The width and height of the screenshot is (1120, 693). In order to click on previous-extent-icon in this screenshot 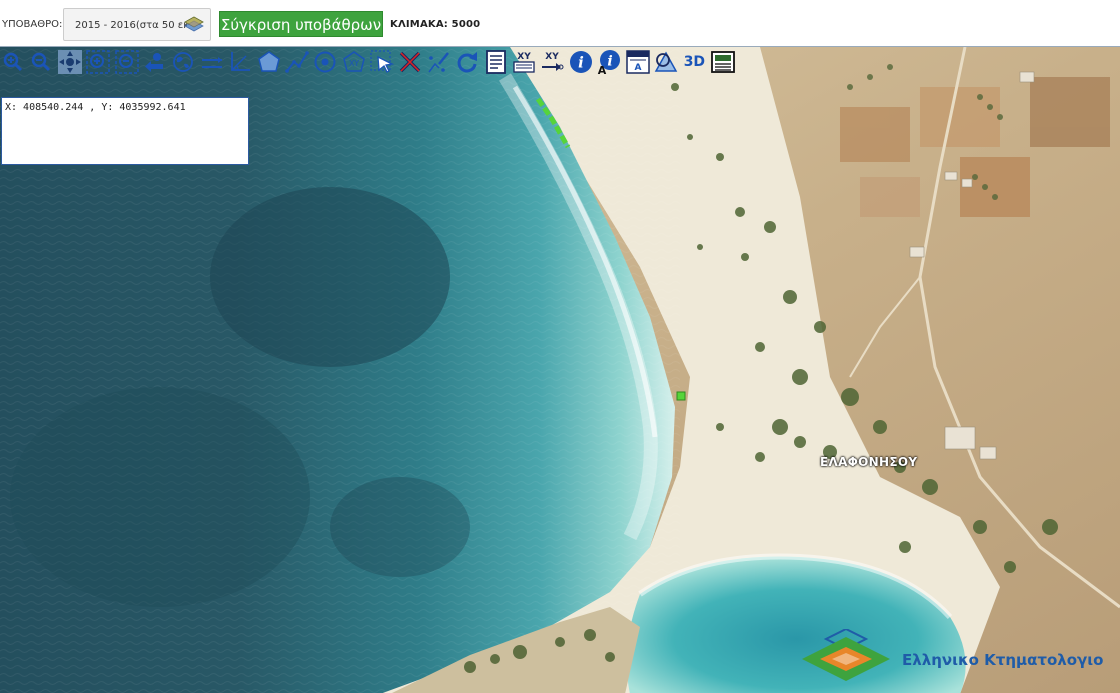, I will do `click(155, 62)`.